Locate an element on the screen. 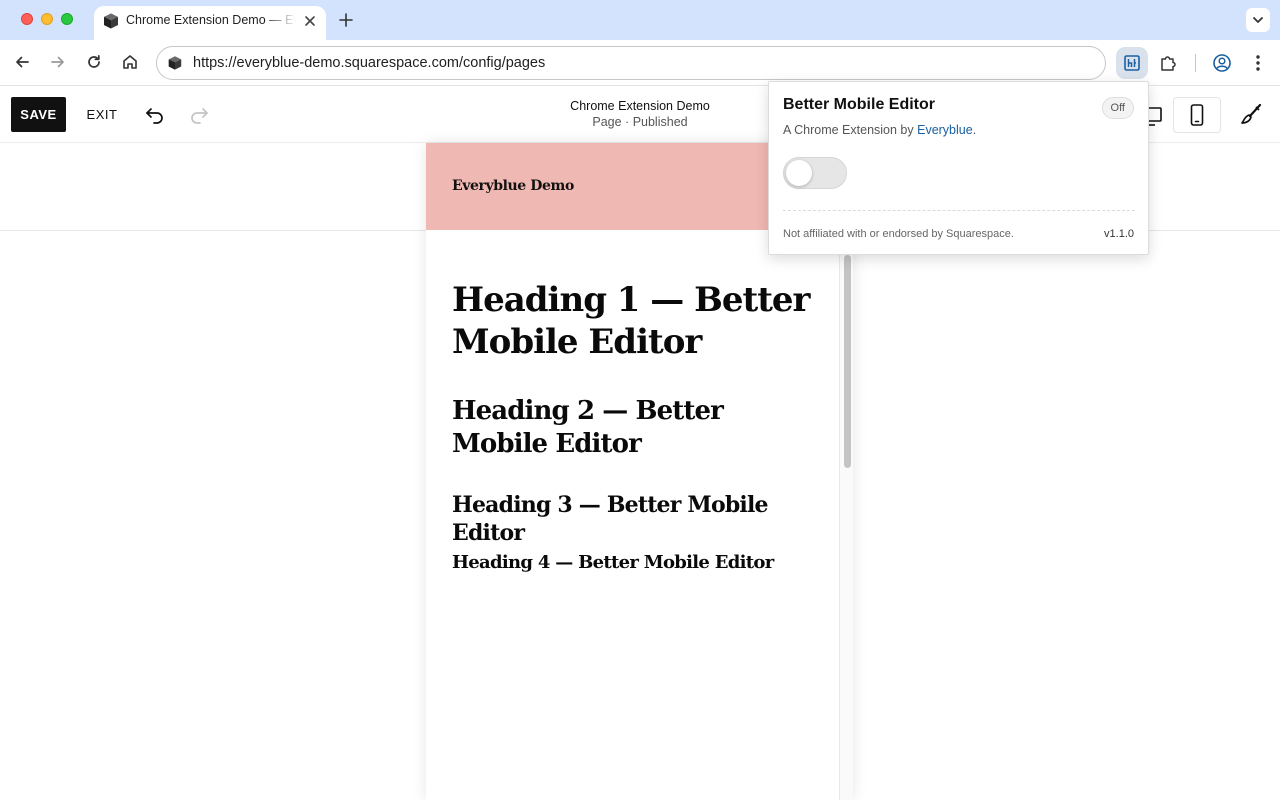 Image resolution: width=1280 pixels, height=800 pixels. paintbrush-icon is located at coordinates (1251, 115).